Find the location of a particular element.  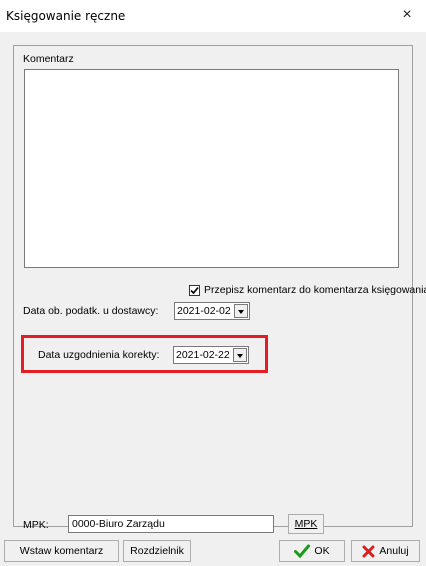

ok-button: OK is located at coordinates (312, 551).